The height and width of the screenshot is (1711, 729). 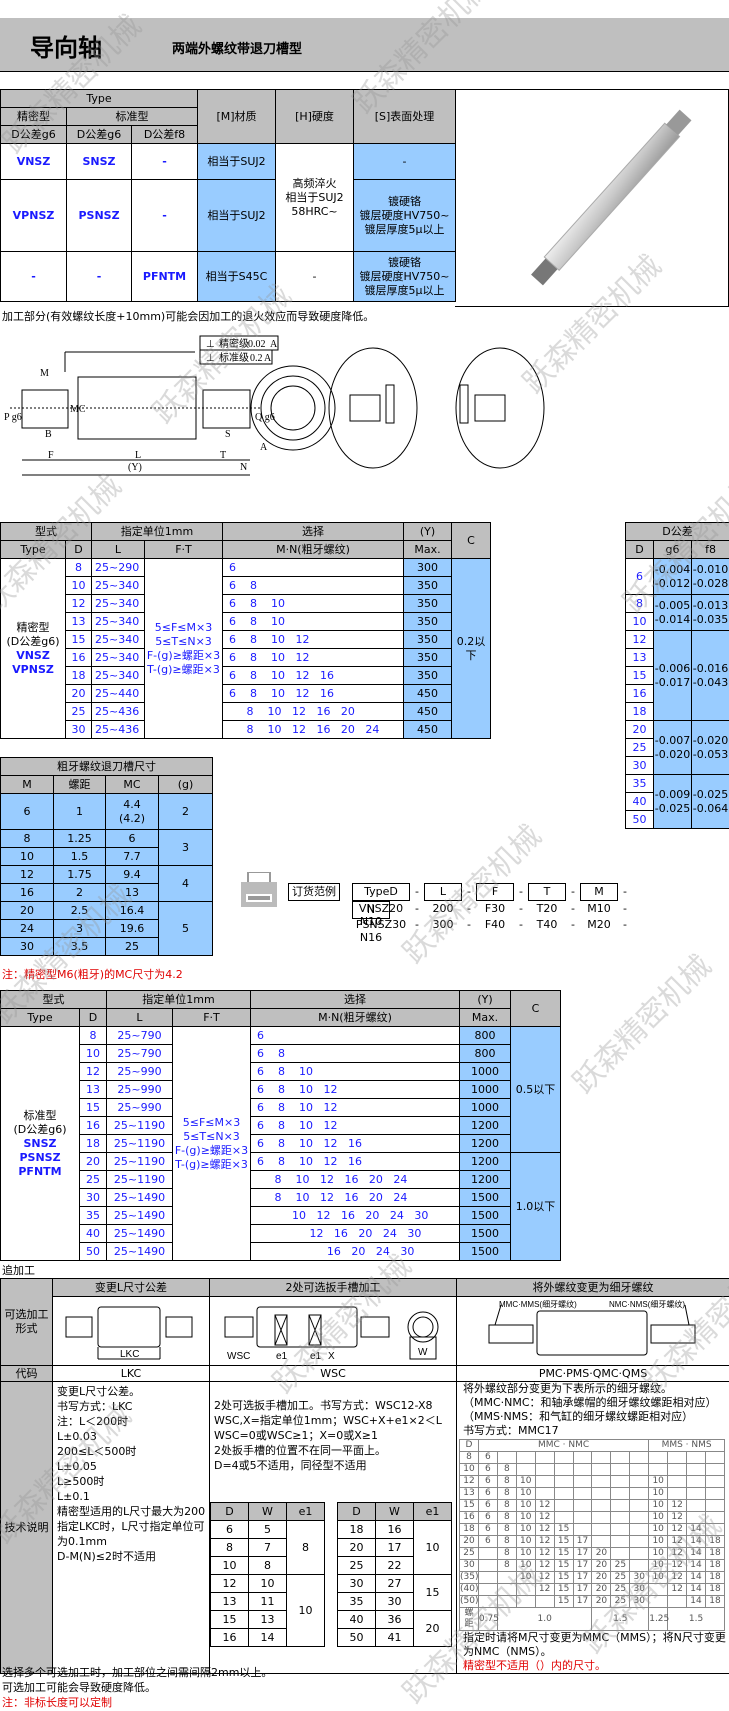 I want to click on desc-line: L±0.03, so click(x=77, y=1436).